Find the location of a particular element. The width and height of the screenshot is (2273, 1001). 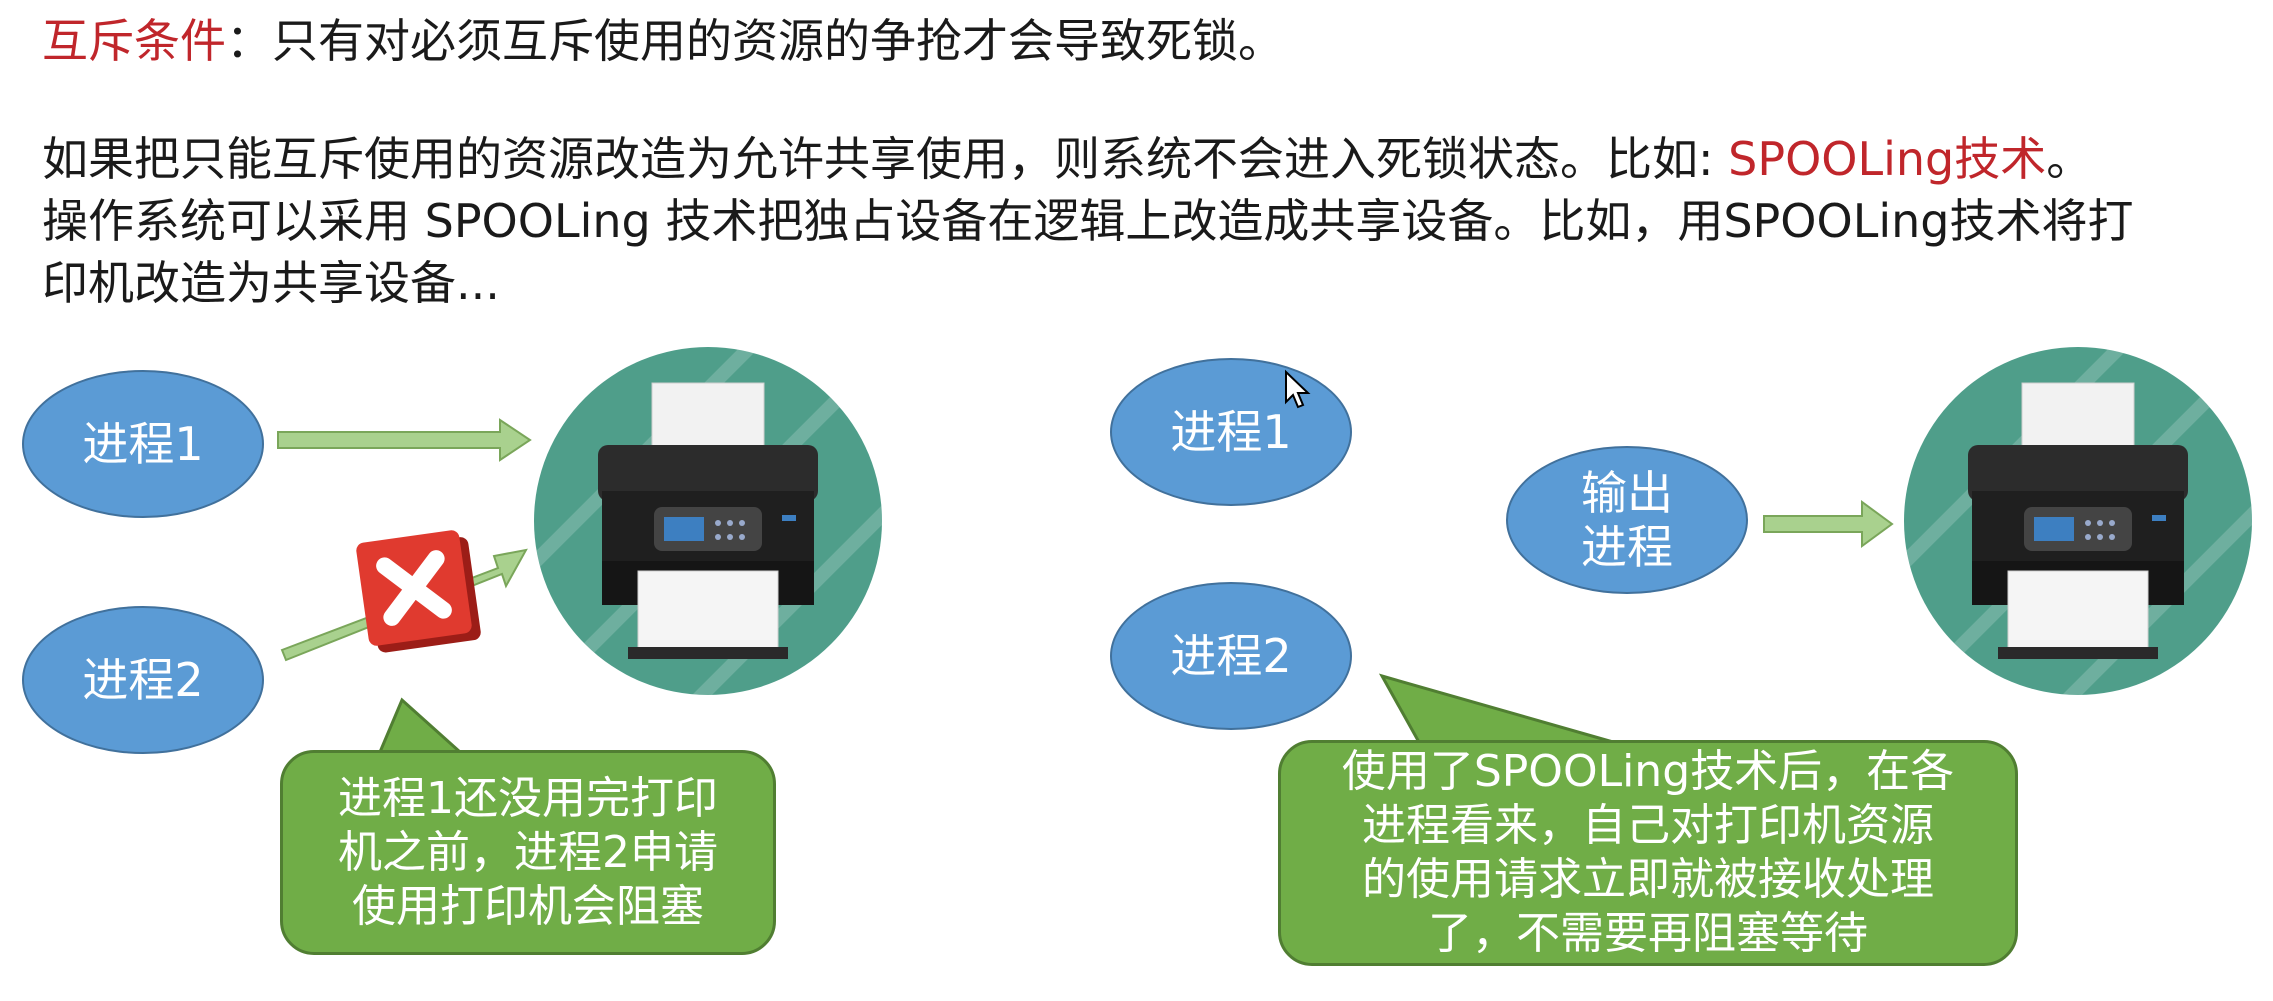

cursor-layer is located at coordinates (1298, 389).